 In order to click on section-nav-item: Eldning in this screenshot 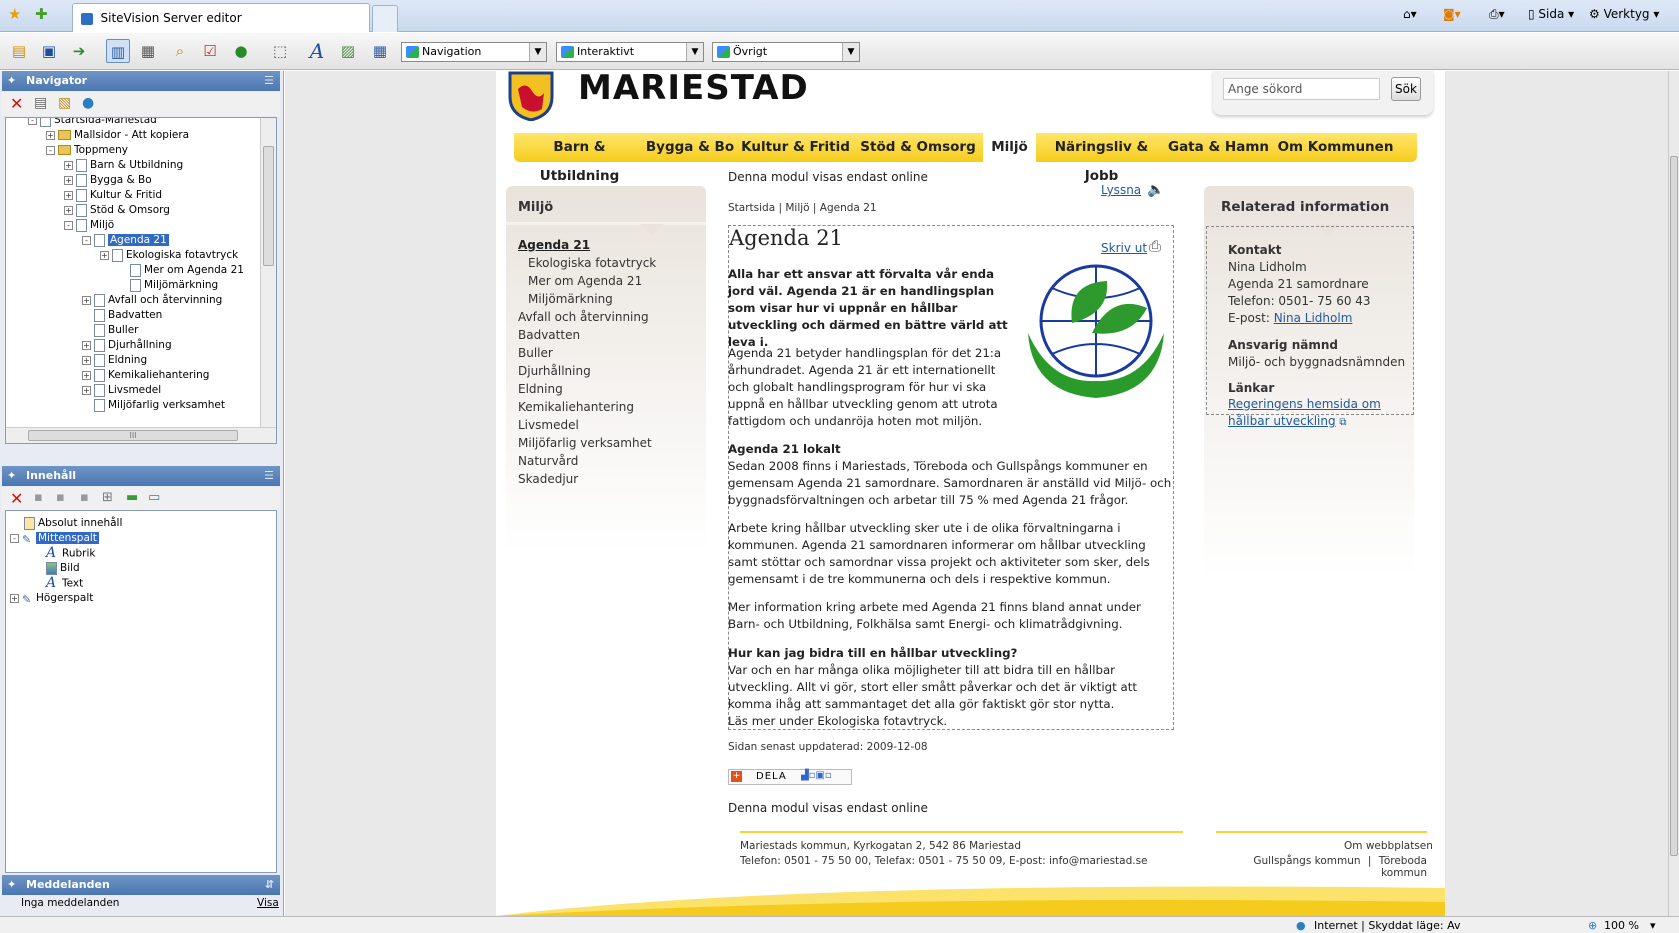, I will do `click(540, 389)`.